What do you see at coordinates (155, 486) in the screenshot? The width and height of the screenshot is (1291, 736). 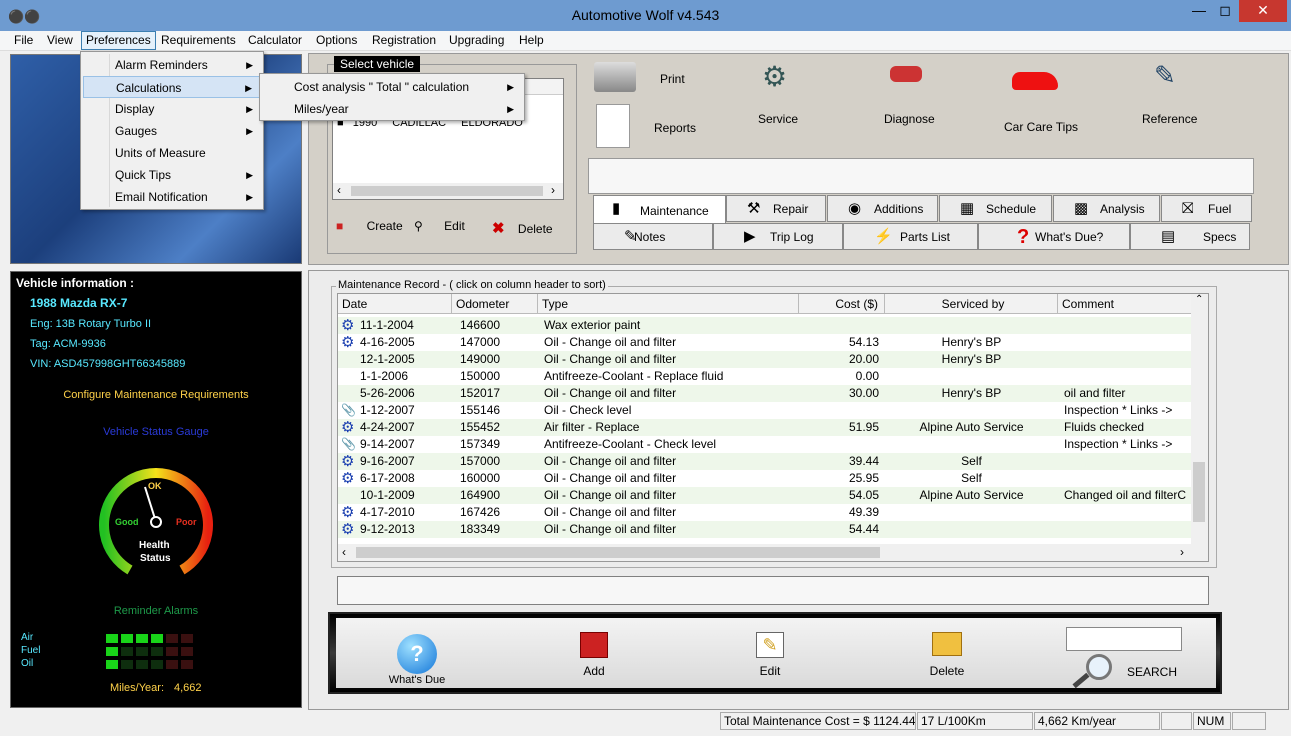 I see `gauge-ok-label: OK` at bounding box center [155, 486].